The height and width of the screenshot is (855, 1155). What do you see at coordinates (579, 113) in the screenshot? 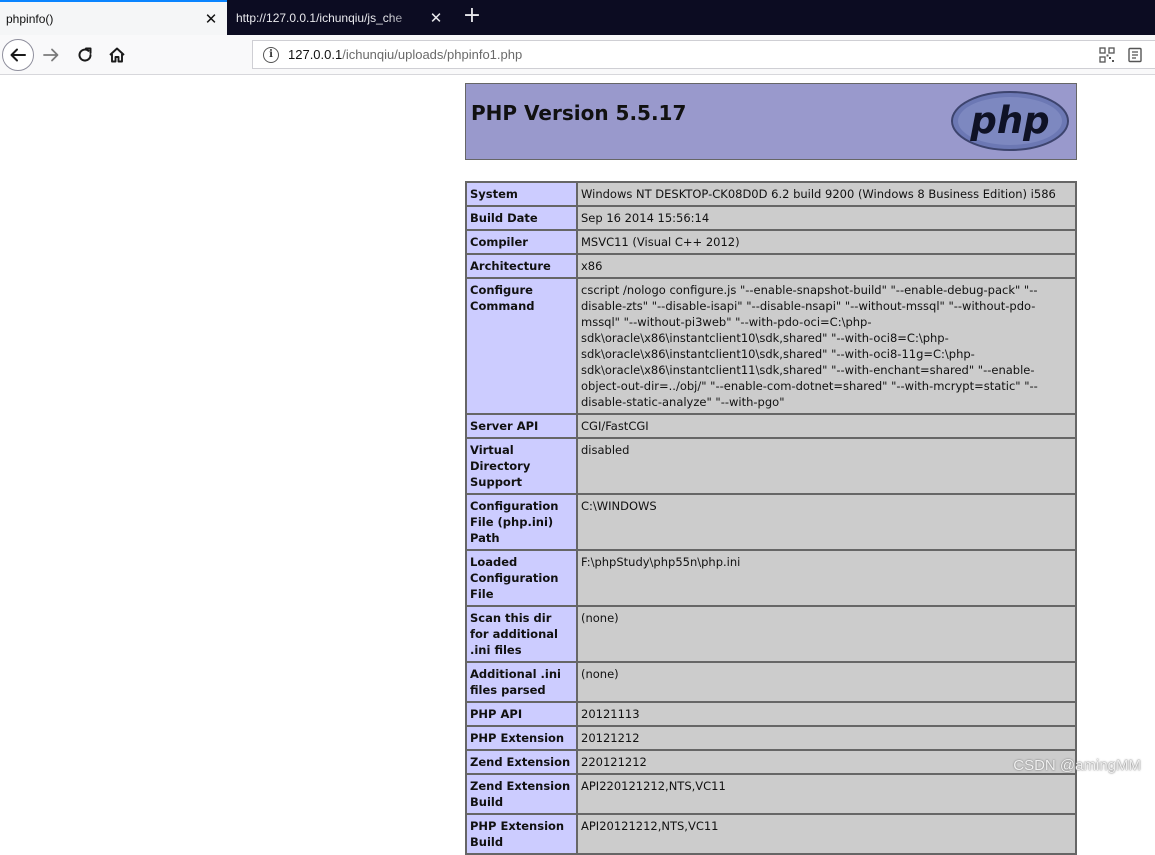
I see `page-title: PHP Version 5.5.17` at bounding box center [579, 113].